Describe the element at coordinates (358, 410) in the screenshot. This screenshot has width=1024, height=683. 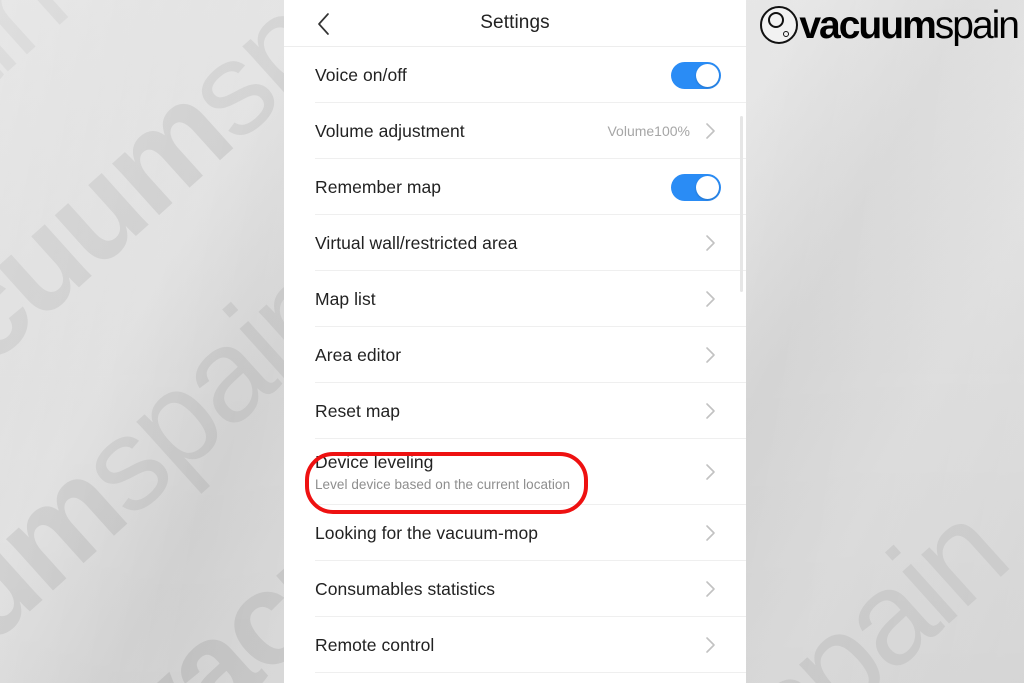
I see `settings-row-label: Reset map` at that location.